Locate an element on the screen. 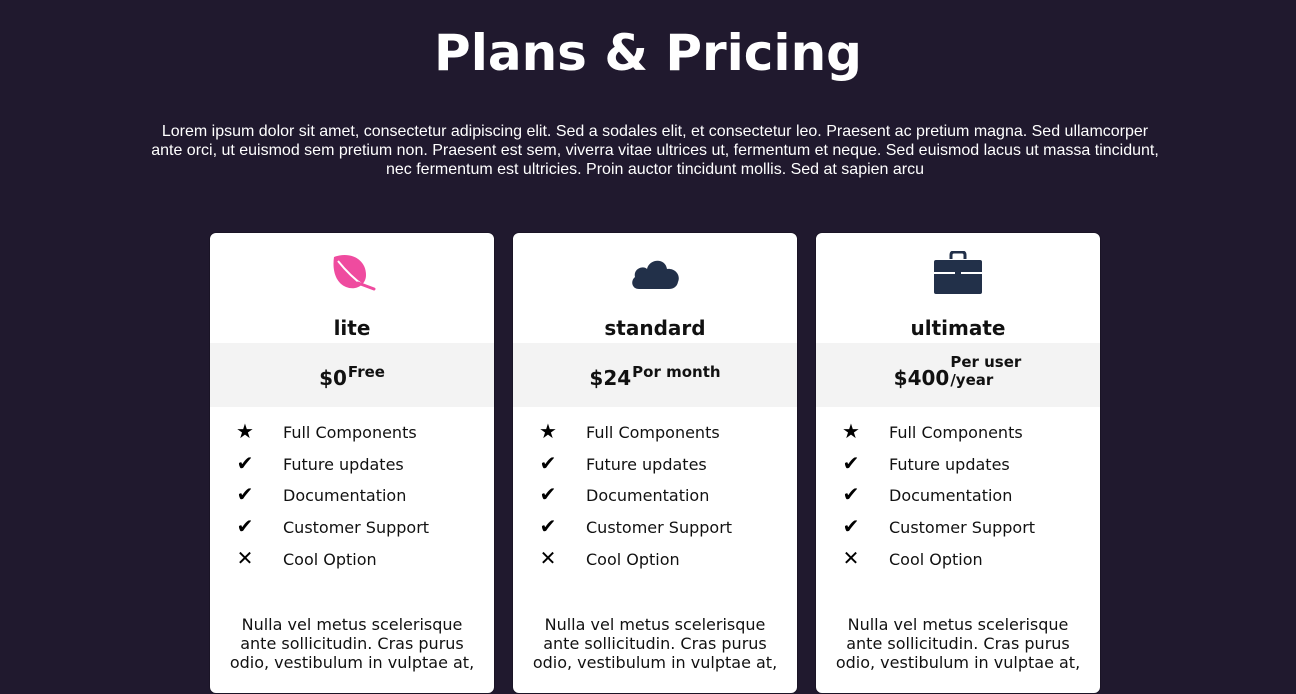  price-period: Free is located at coordinates (366, 372).